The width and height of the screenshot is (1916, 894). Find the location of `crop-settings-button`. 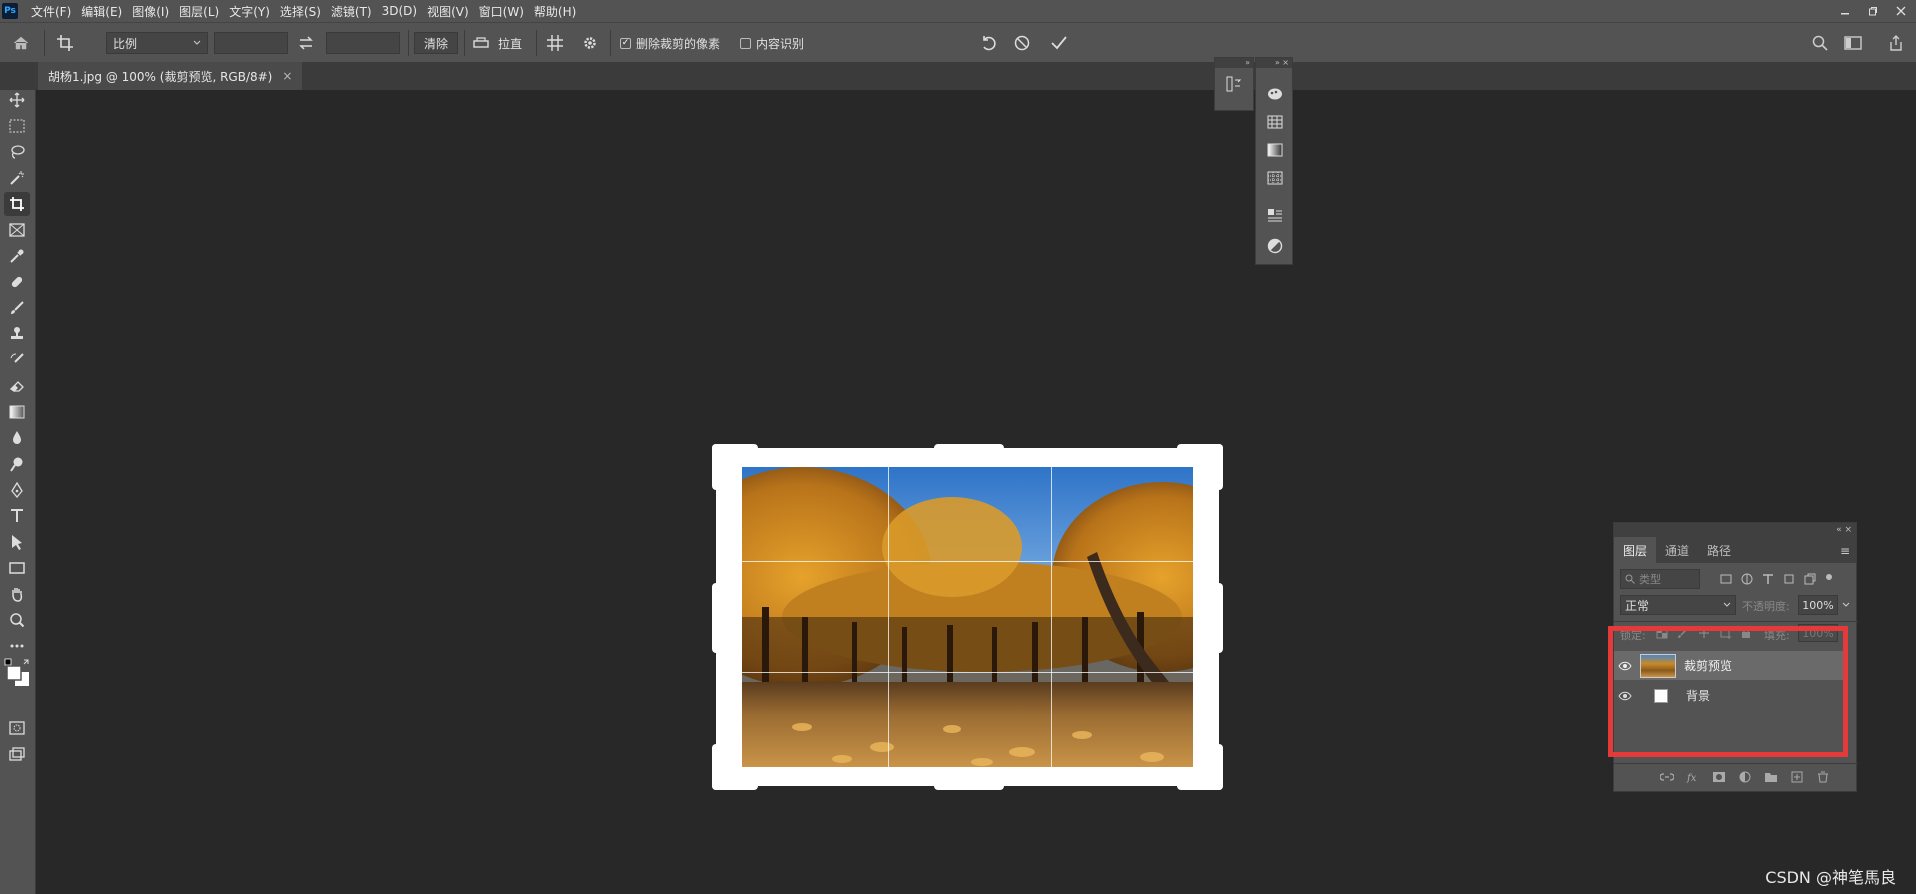

crop-settings-button is located at coordinates (590, 43).